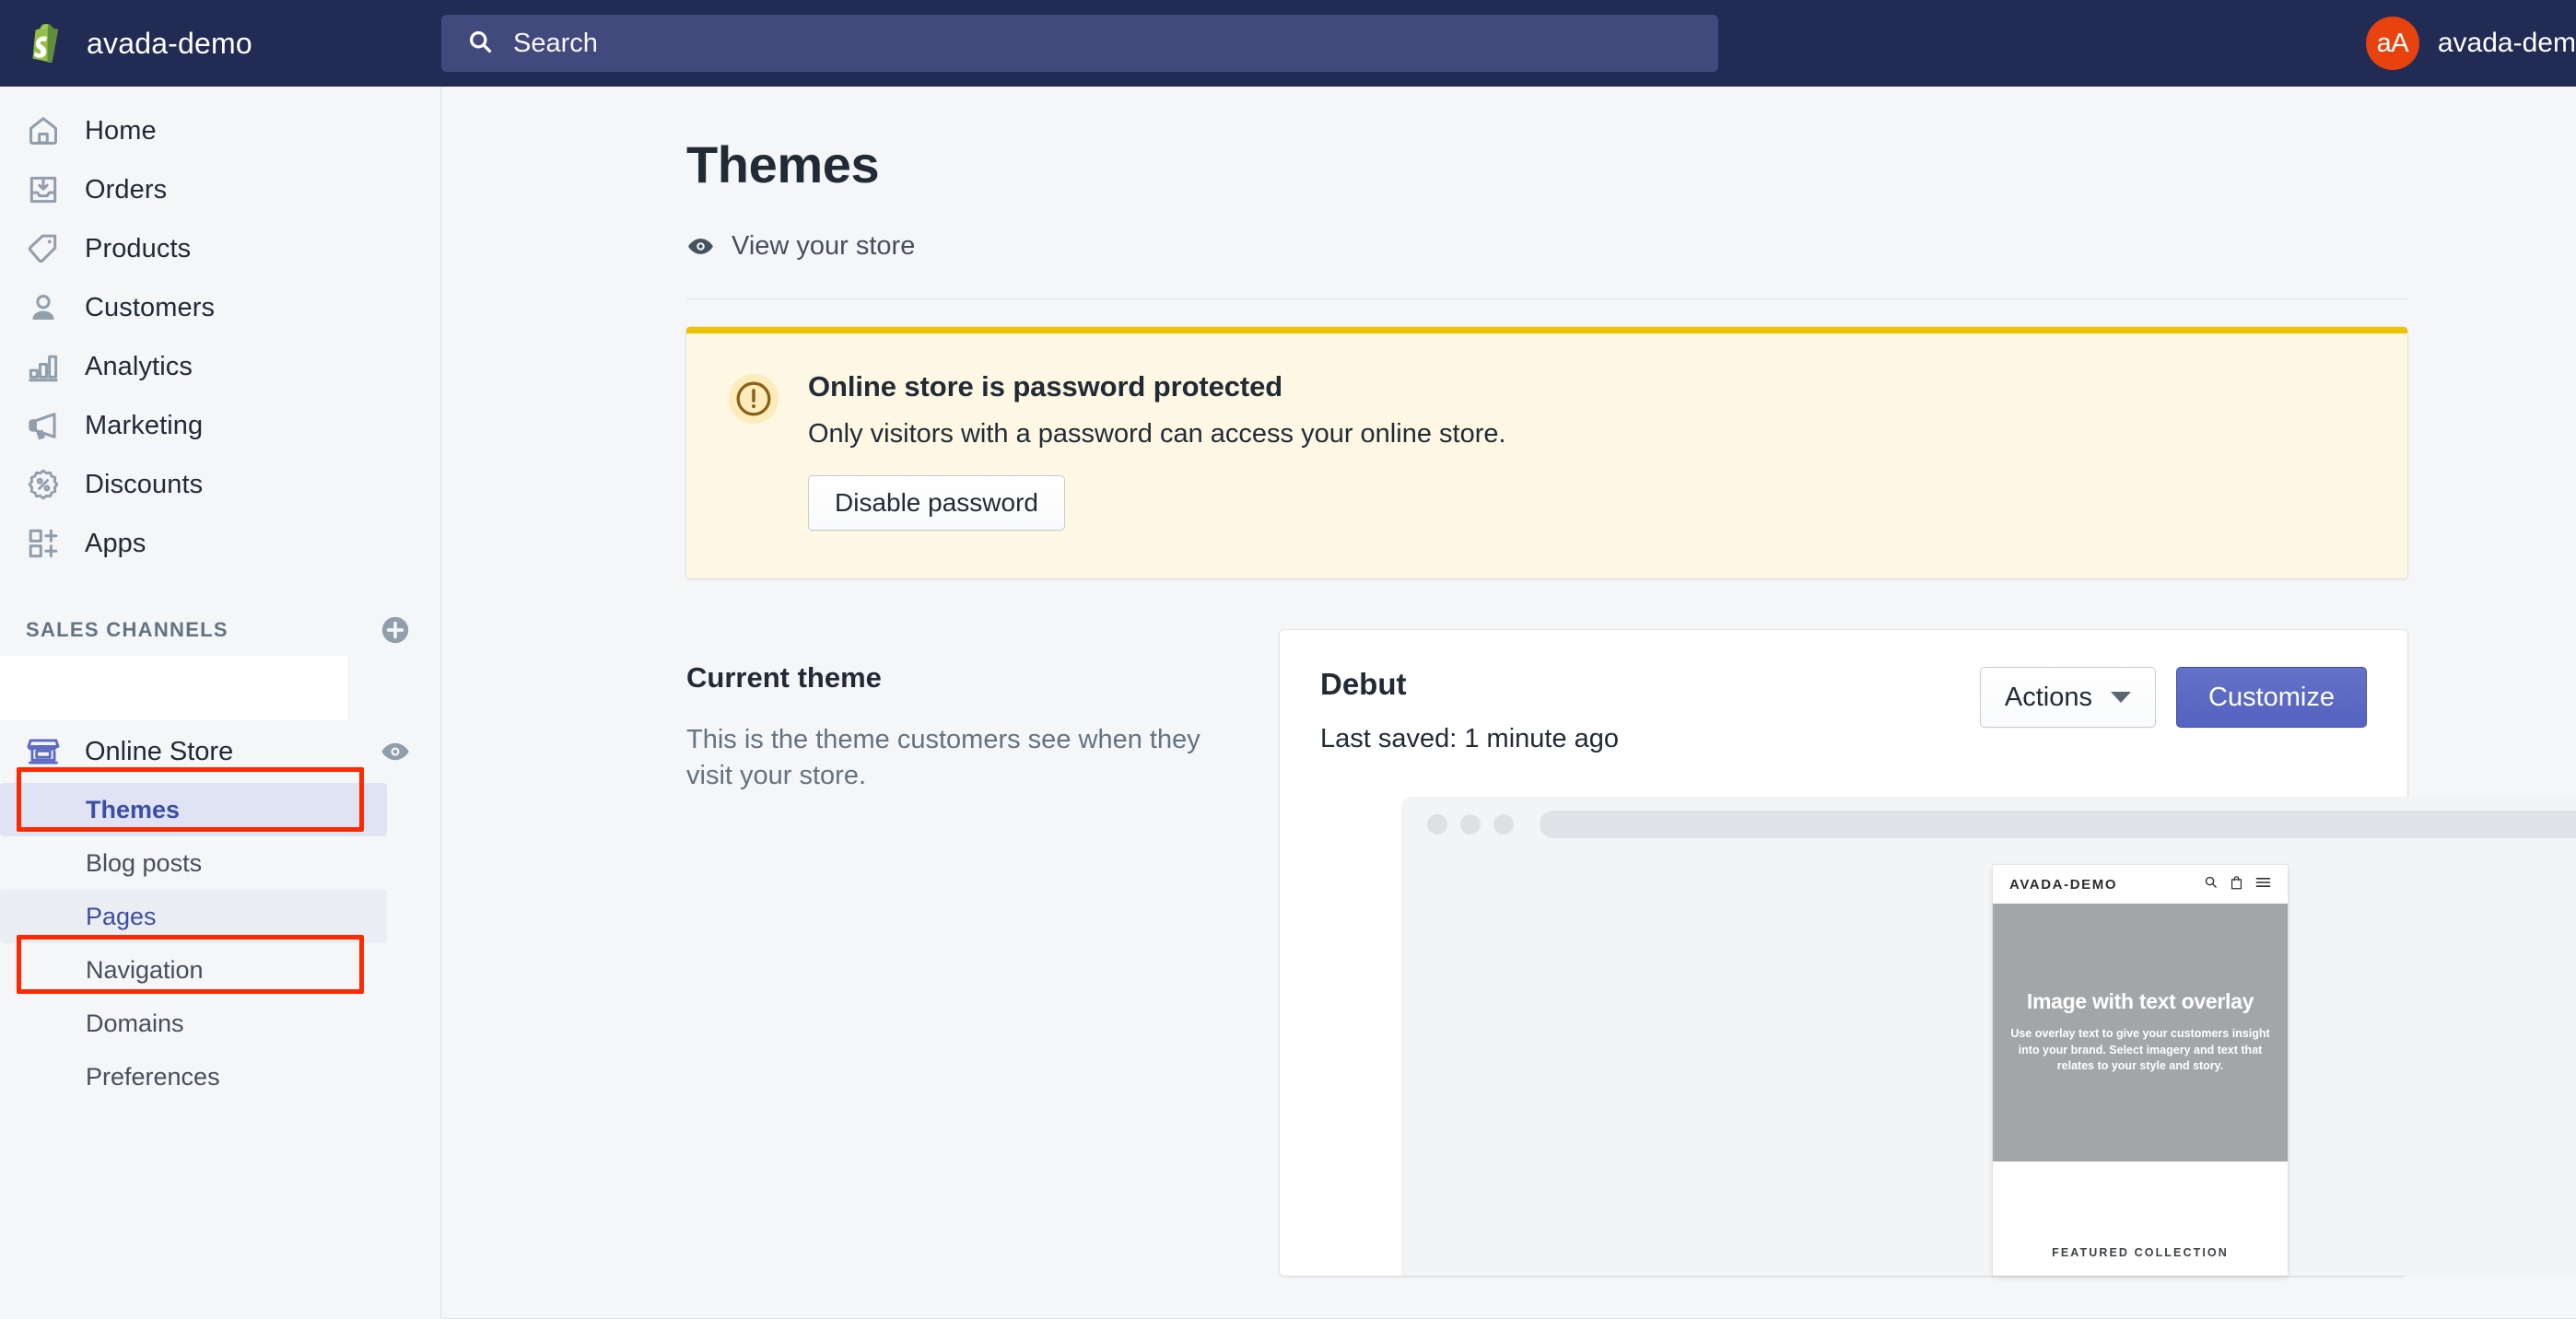 The height and width of the screenshot is (1319, 2576). What do you see at coordinates (2271, 697) in the screenshot?
I see `customize-button: Customize` at bounding box center [2271, 697].